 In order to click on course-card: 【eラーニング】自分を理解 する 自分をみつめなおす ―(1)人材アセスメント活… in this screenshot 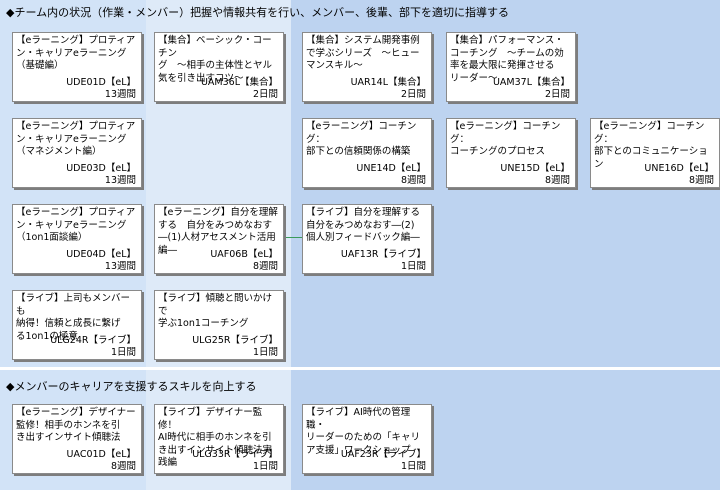, I will do `click(219, 239)`.